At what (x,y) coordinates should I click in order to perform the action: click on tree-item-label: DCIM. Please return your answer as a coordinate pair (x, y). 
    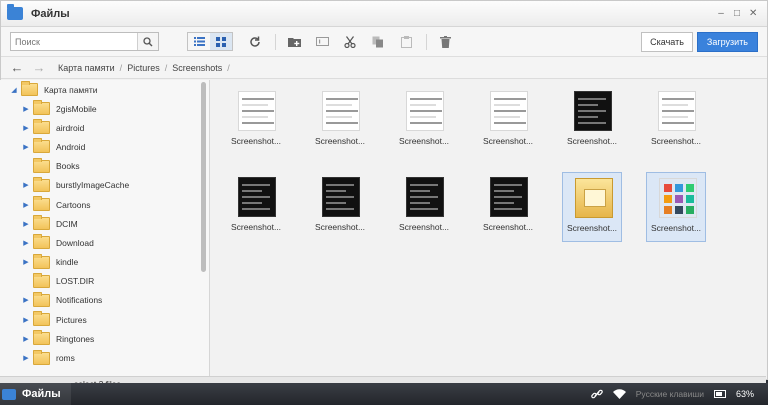
    Looking at the image, I should click on (67, 223).